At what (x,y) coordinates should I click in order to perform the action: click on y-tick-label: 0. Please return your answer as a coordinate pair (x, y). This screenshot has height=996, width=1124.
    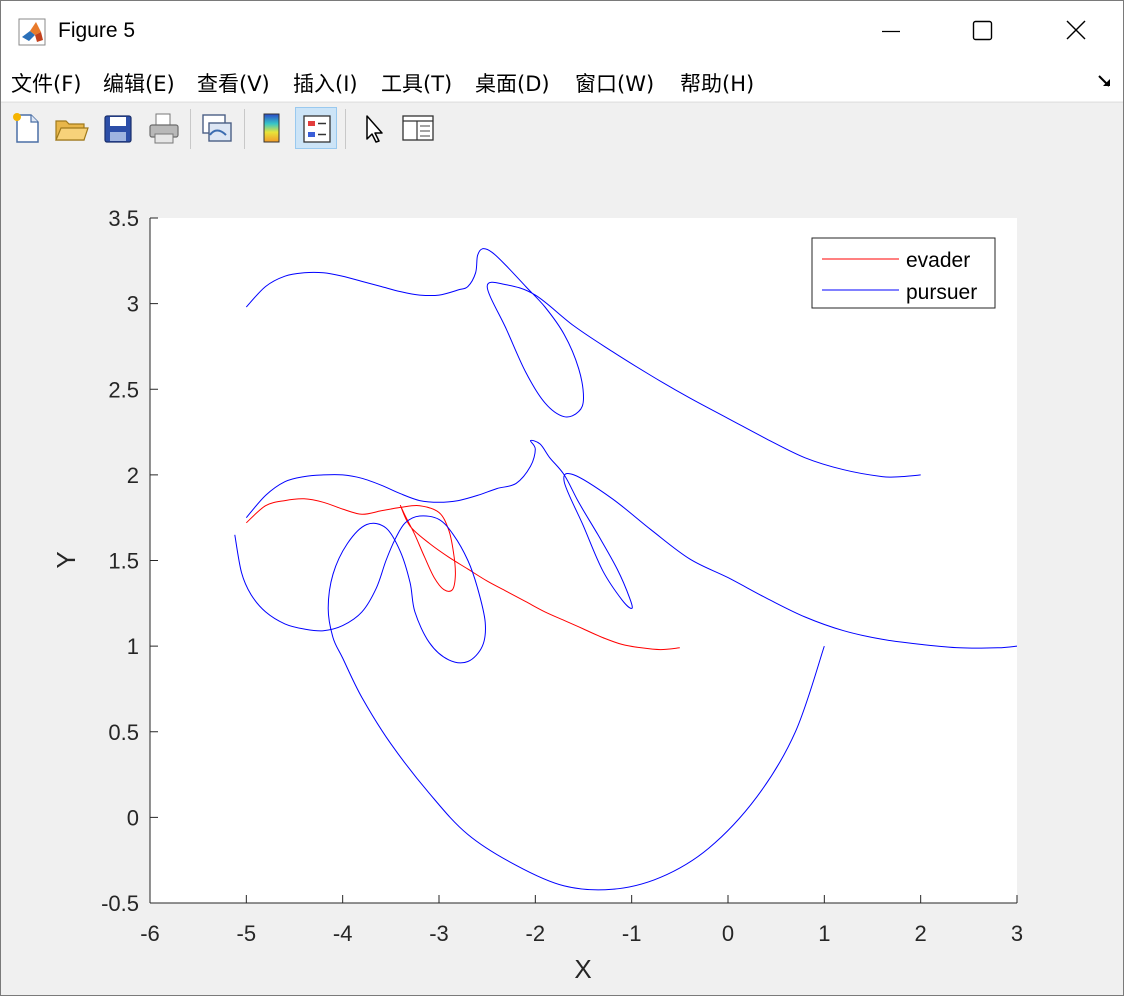
    Looking at the image, I should click on (133, 817).